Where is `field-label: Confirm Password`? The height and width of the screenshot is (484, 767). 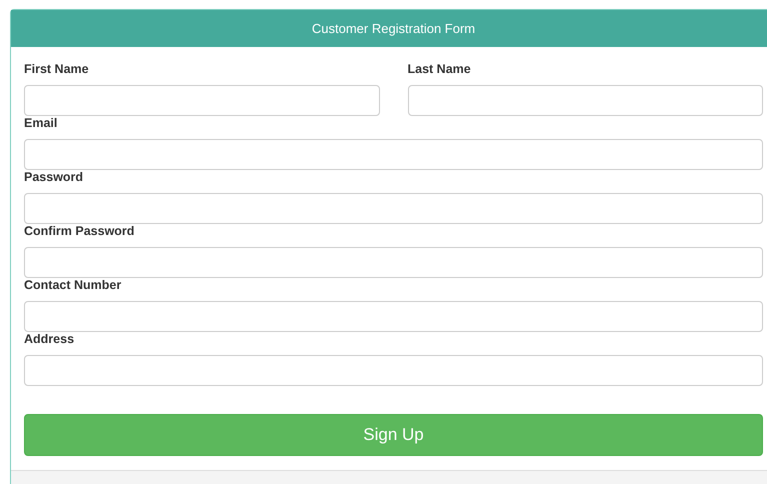
field-label: Confirm Password is located at coordinates (80, 231).